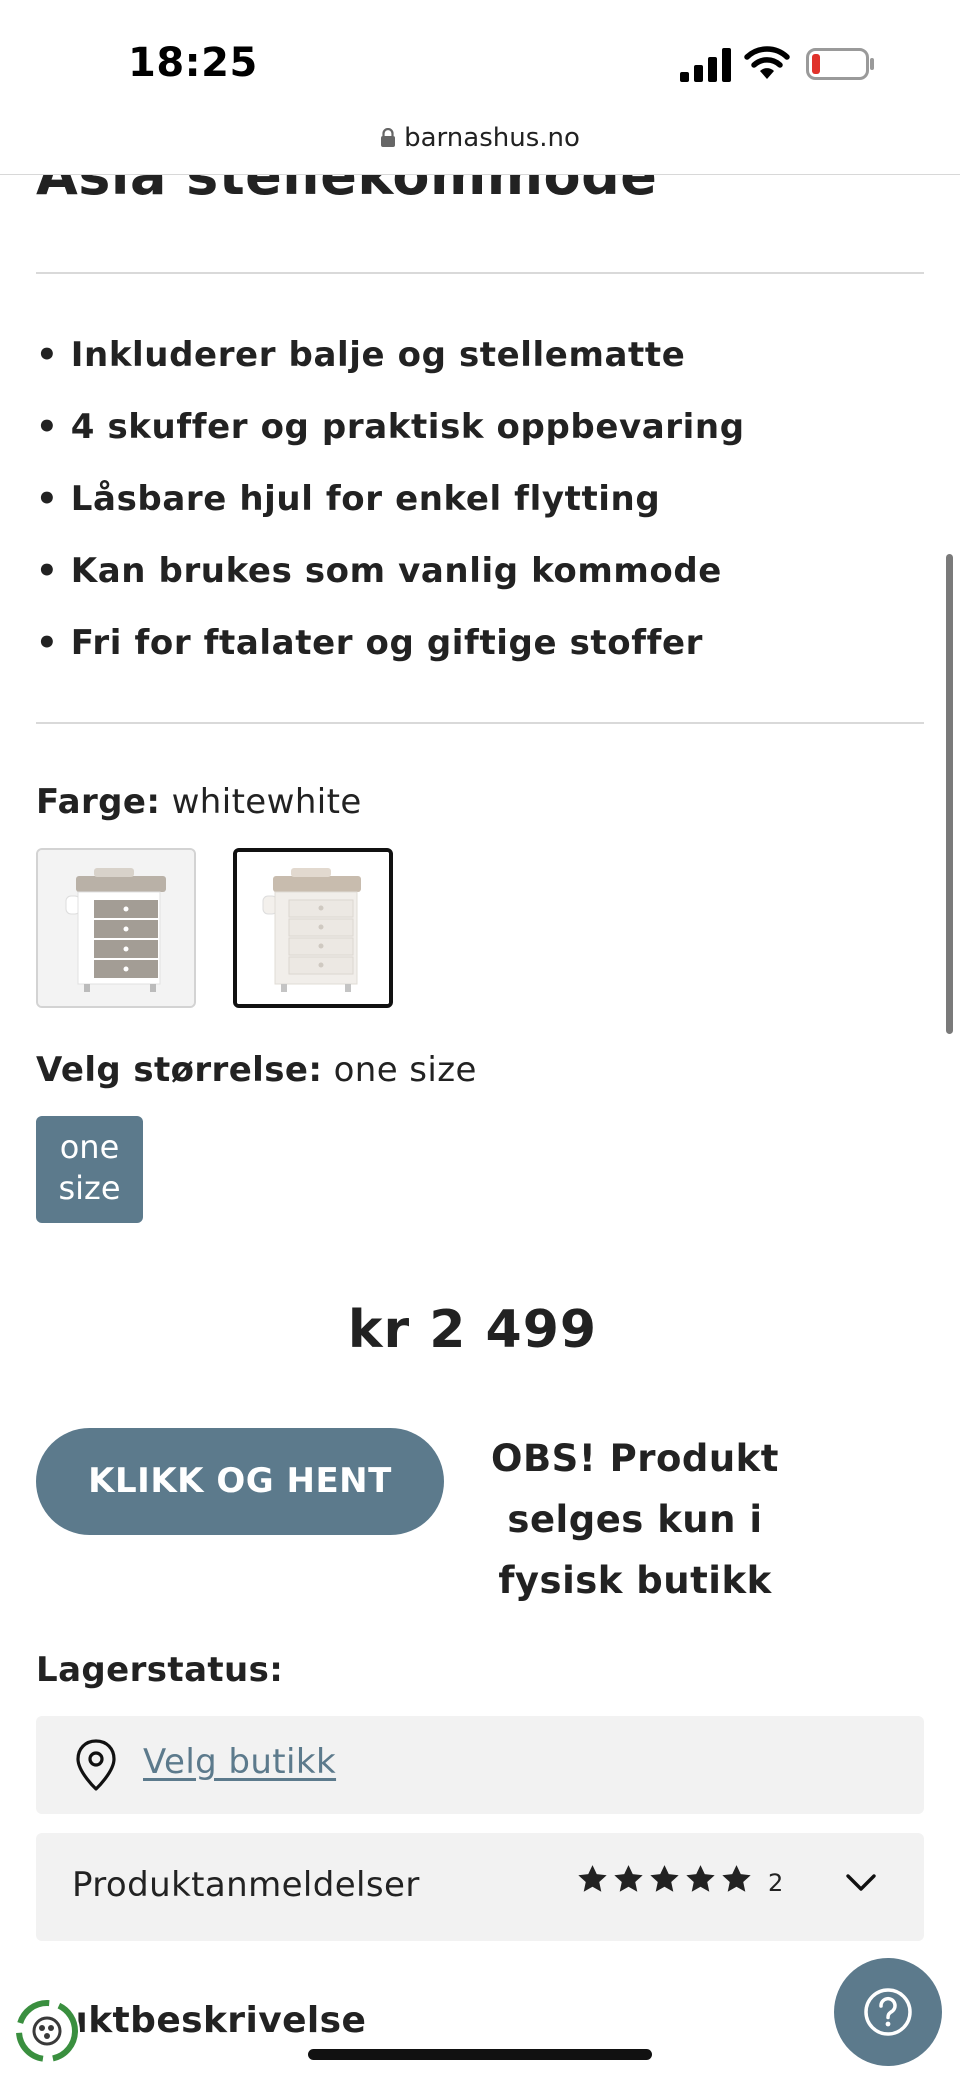 This screenshot has height=2081, width=960. Describe the element at coordinates (98, 802) in the screenshot. I see `color-label-title: Farge:` at that location.